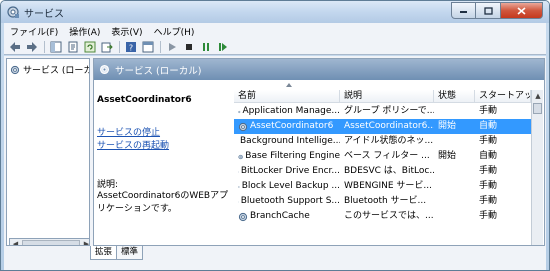 The height and width of the screenshot is (271, 550). What do you see at coordinates (275, 47) in the screenshot?
I see `toolbar: ?` at bounding box center [275, 47].